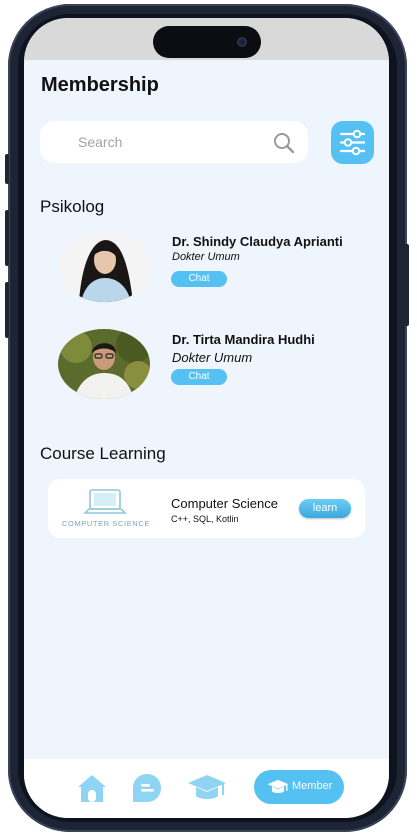 Image resolution: width=417 pixels, height=837 pixels. I want to click on sliders-icon, so click(352, 142).